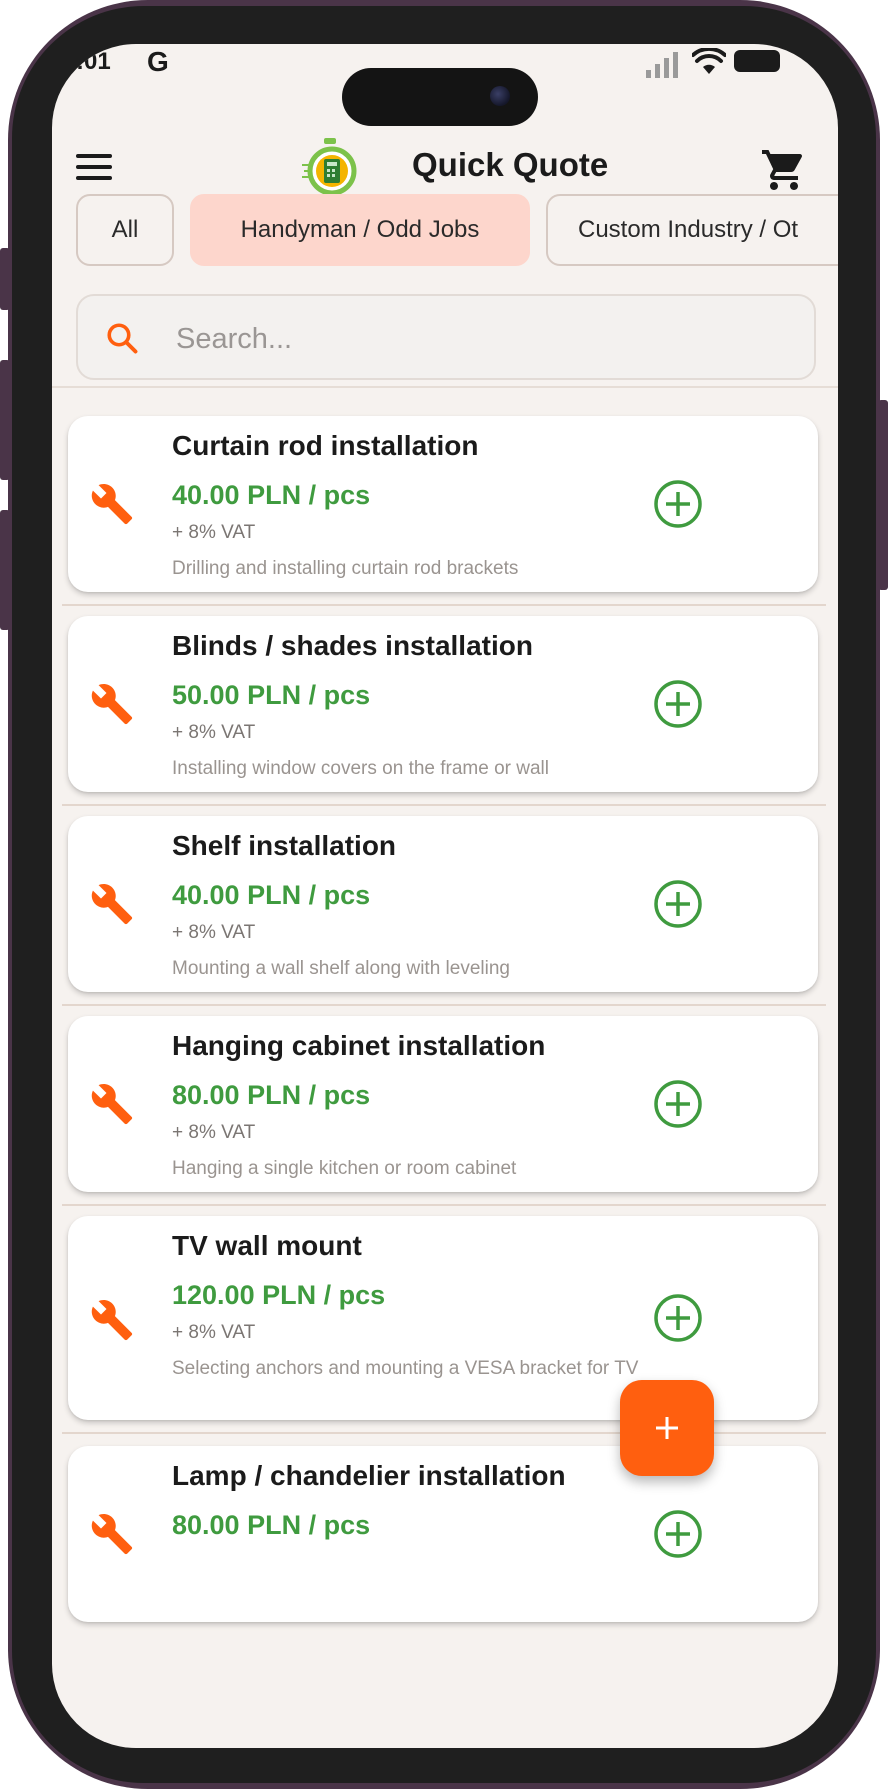 The image size is (889, 1791). Describe the element at coordinates (5, 570) in the screenshot. I see `volume-down-button` at that location.